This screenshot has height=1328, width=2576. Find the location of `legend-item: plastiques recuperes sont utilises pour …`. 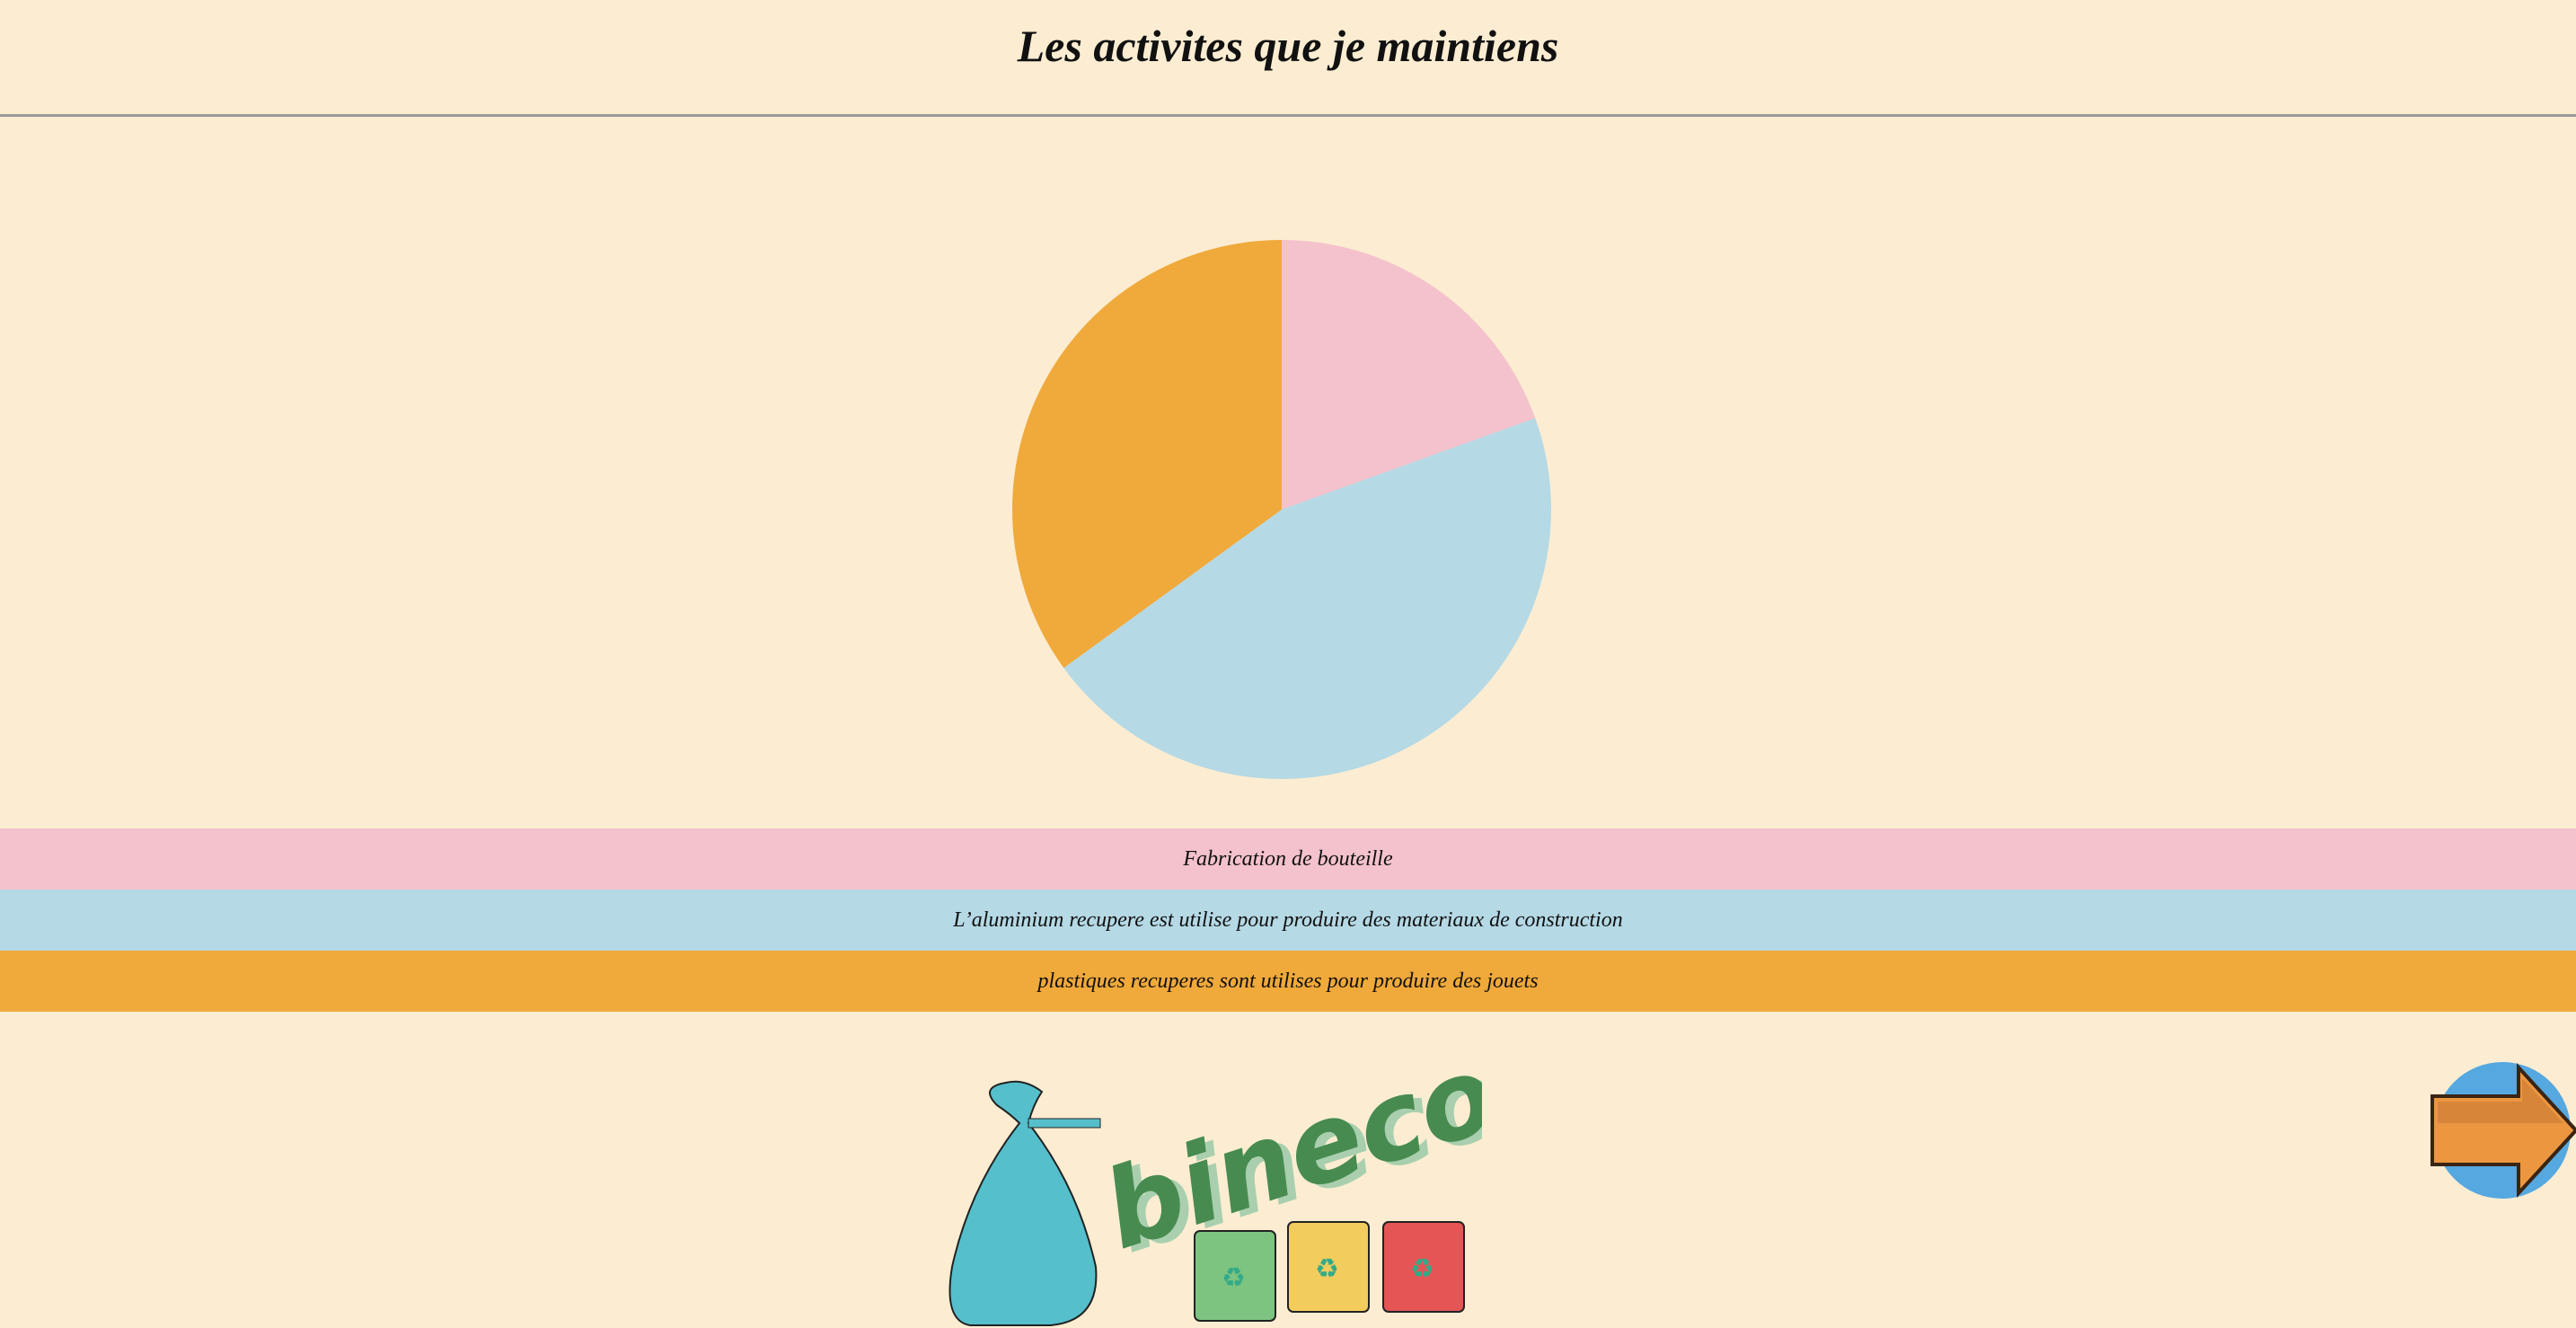

legend-item: plastiques recuperes sont utilises pour … is located at coordinates (1288, 981).